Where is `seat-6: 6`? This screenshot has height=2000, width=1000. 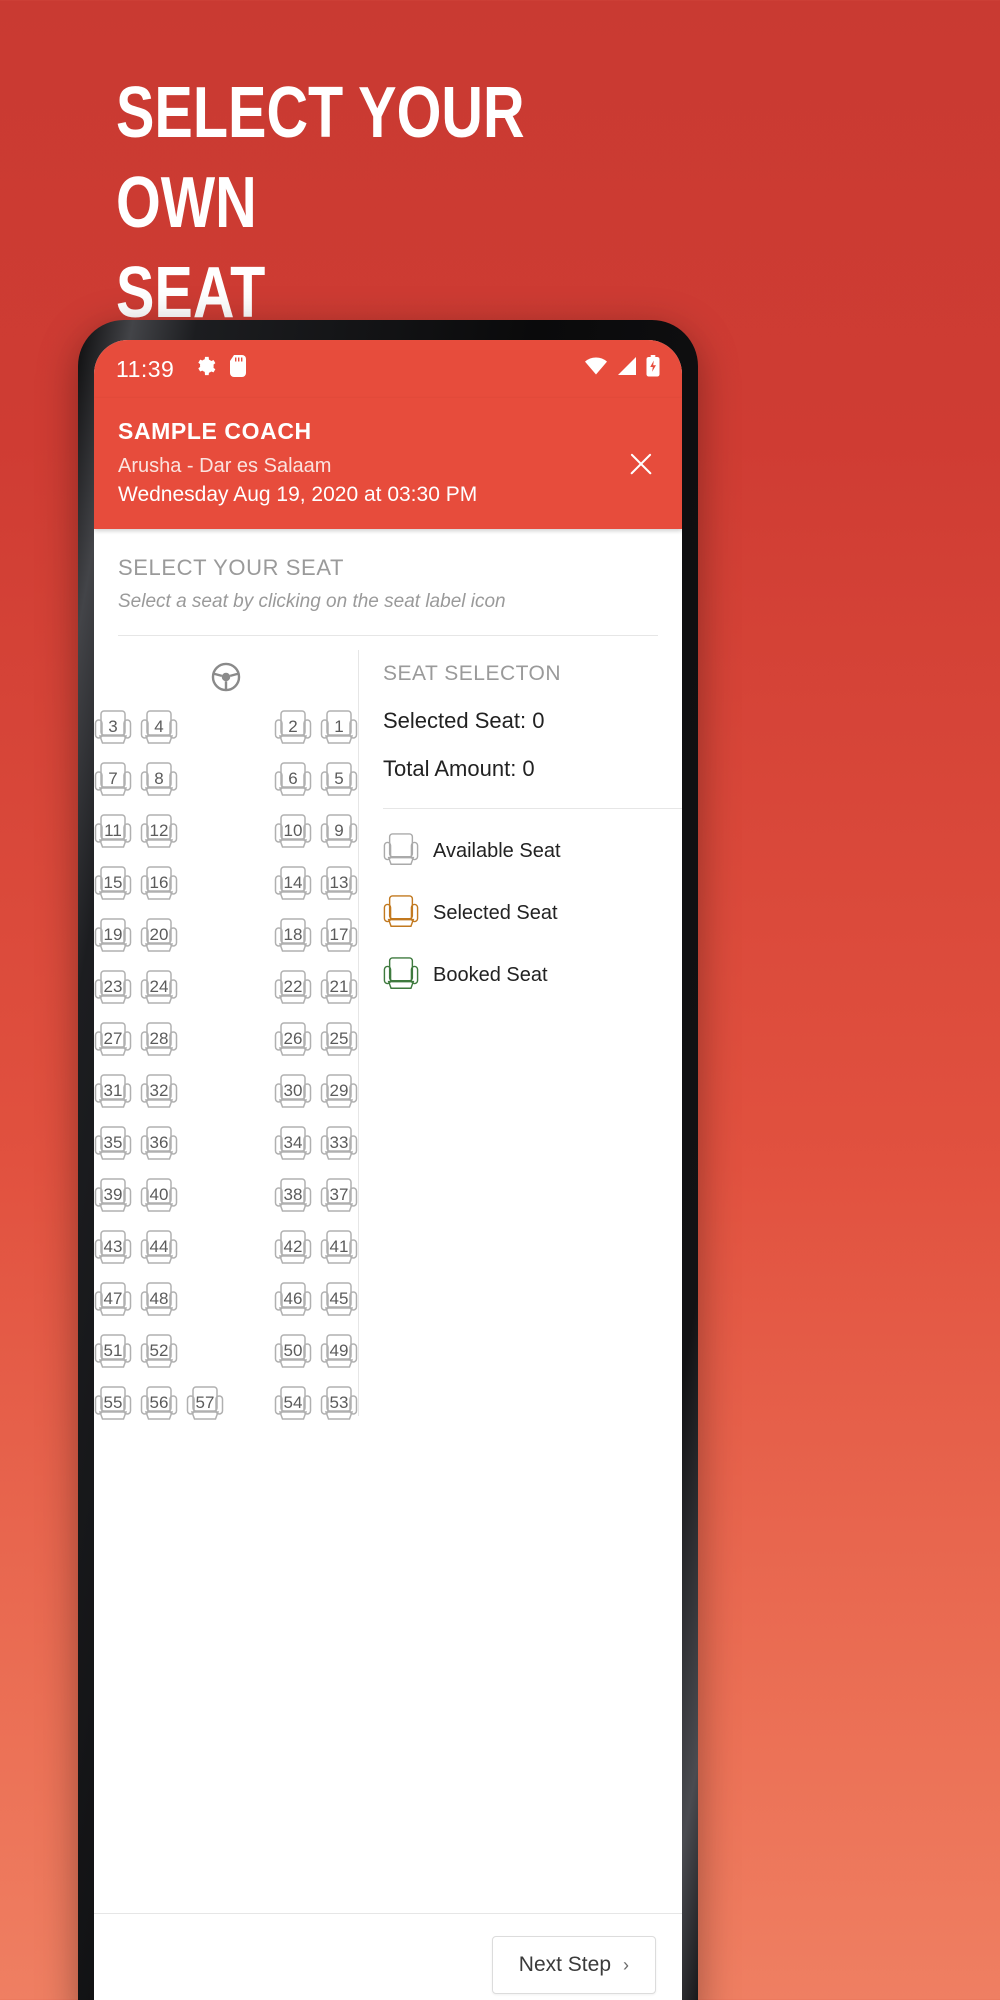 seat-6: 6 is located at coordinates (293, 781).